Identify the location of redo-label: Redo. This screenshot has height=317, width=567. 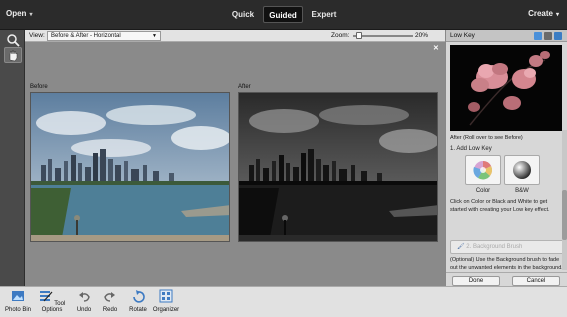
(110, 310).